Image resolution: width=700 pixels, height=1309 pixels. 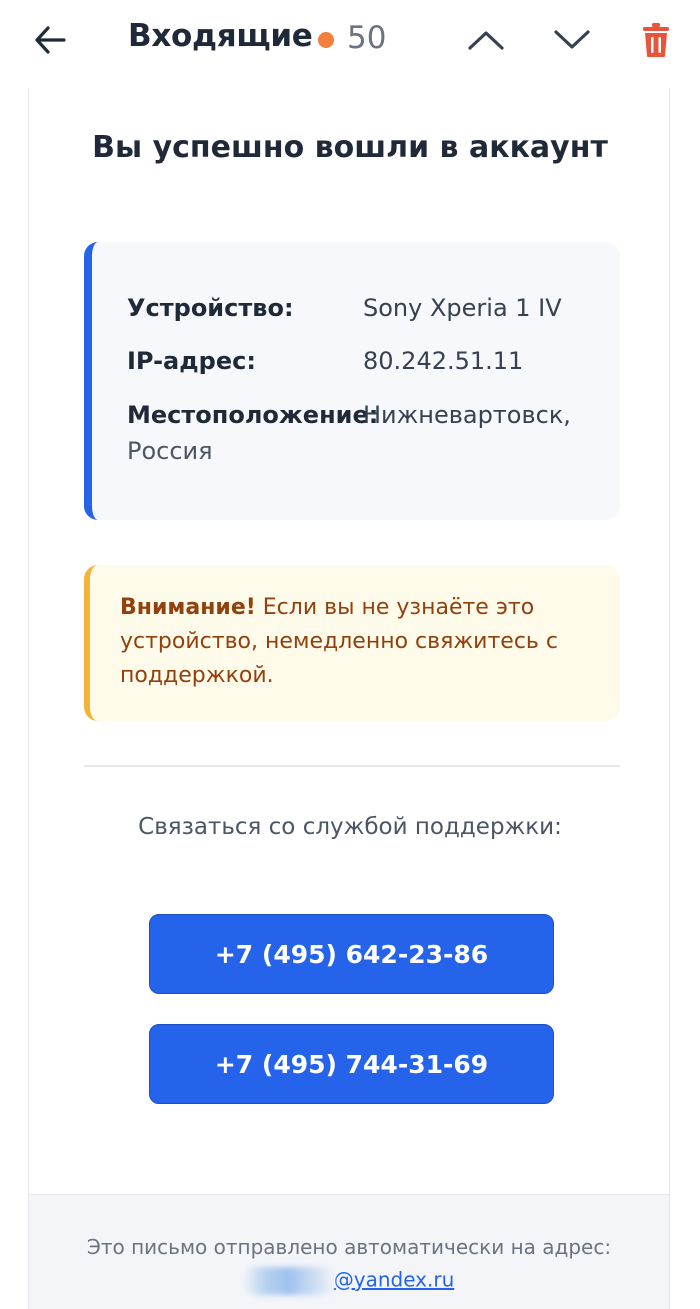 I want to click on delete-button, so click(x=656, y=40).